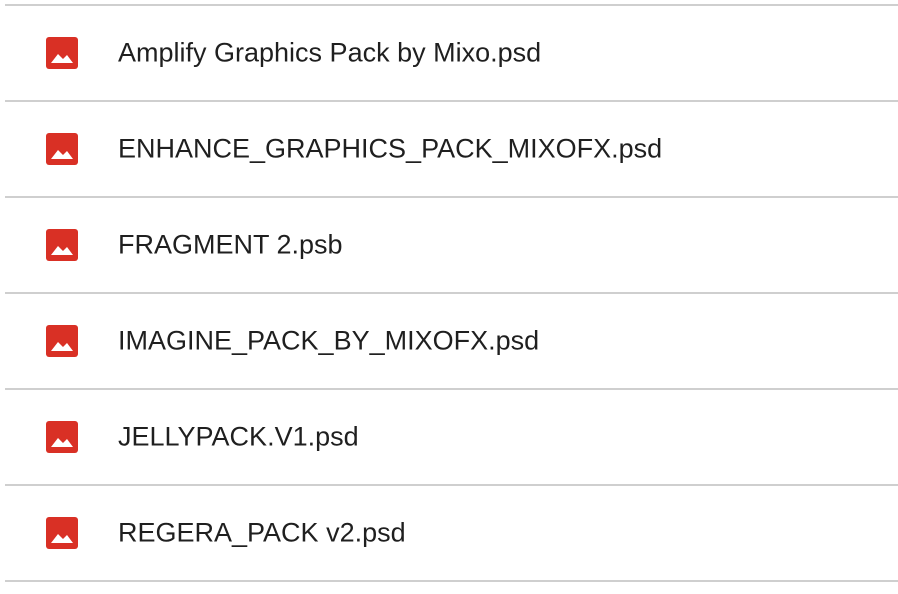 Image resolution: width=898 pixels, height=594 pixels. Describe the element at coordinates (330, 52) in the screenshot. I see `file-name: Amplify Graphics Pack by Mixo.psd` at that location.